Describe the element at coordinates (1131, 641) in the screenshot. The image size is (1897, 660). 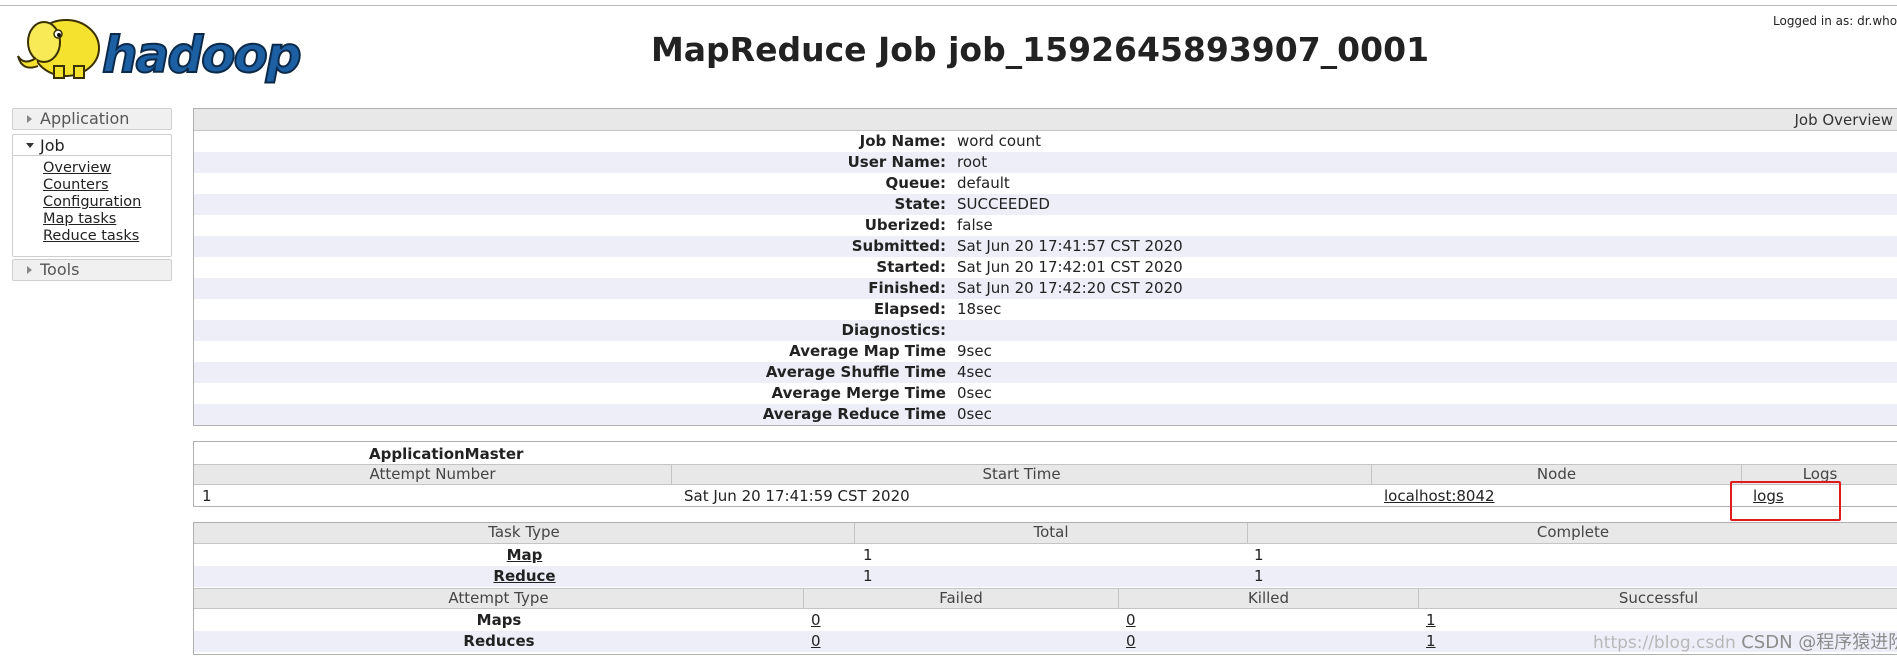
I see `killed-reduces-link: 0` at that location.